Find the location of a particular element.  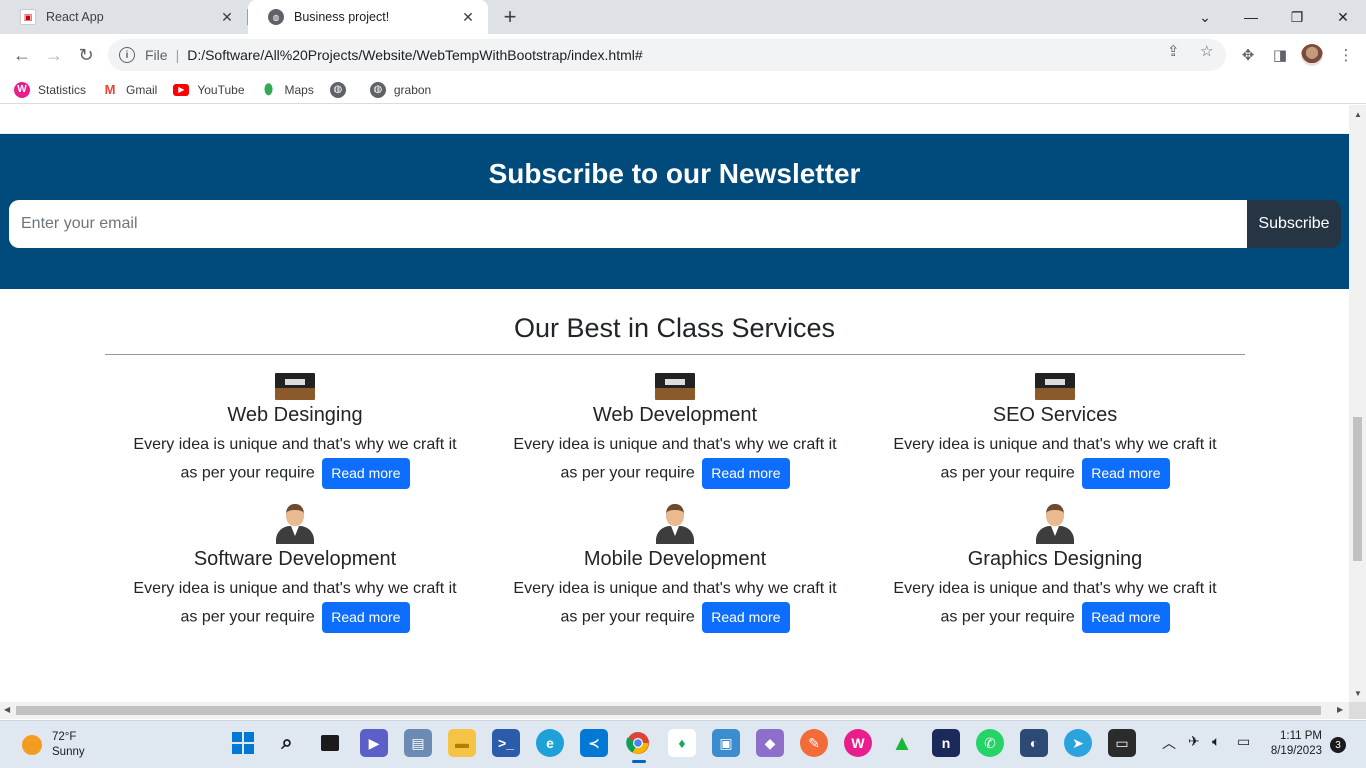

scroll-right-icon: ▶ is located at coordinates (1340, 709).